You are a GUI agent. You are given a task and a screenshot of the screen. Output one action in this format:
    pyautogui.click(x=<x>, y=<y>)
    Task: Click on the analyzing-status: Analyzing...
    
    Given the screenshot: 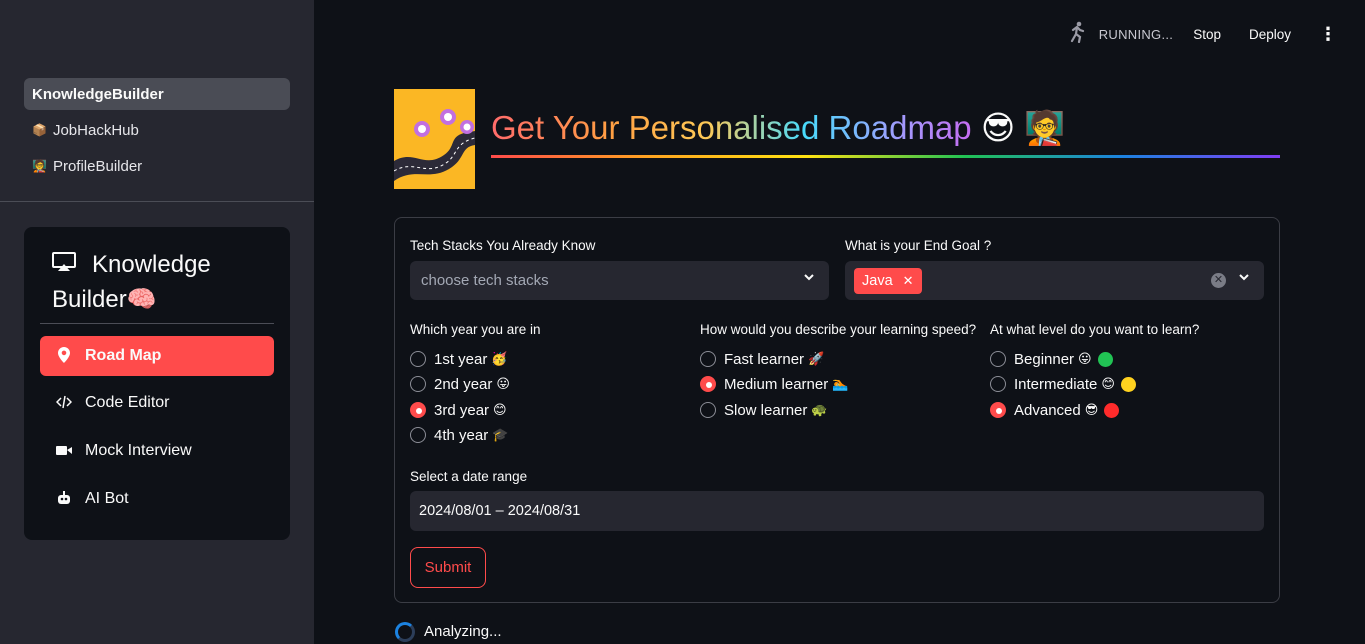 What is the action you would take?
    pyautogui.click(x=463, y=631)
    